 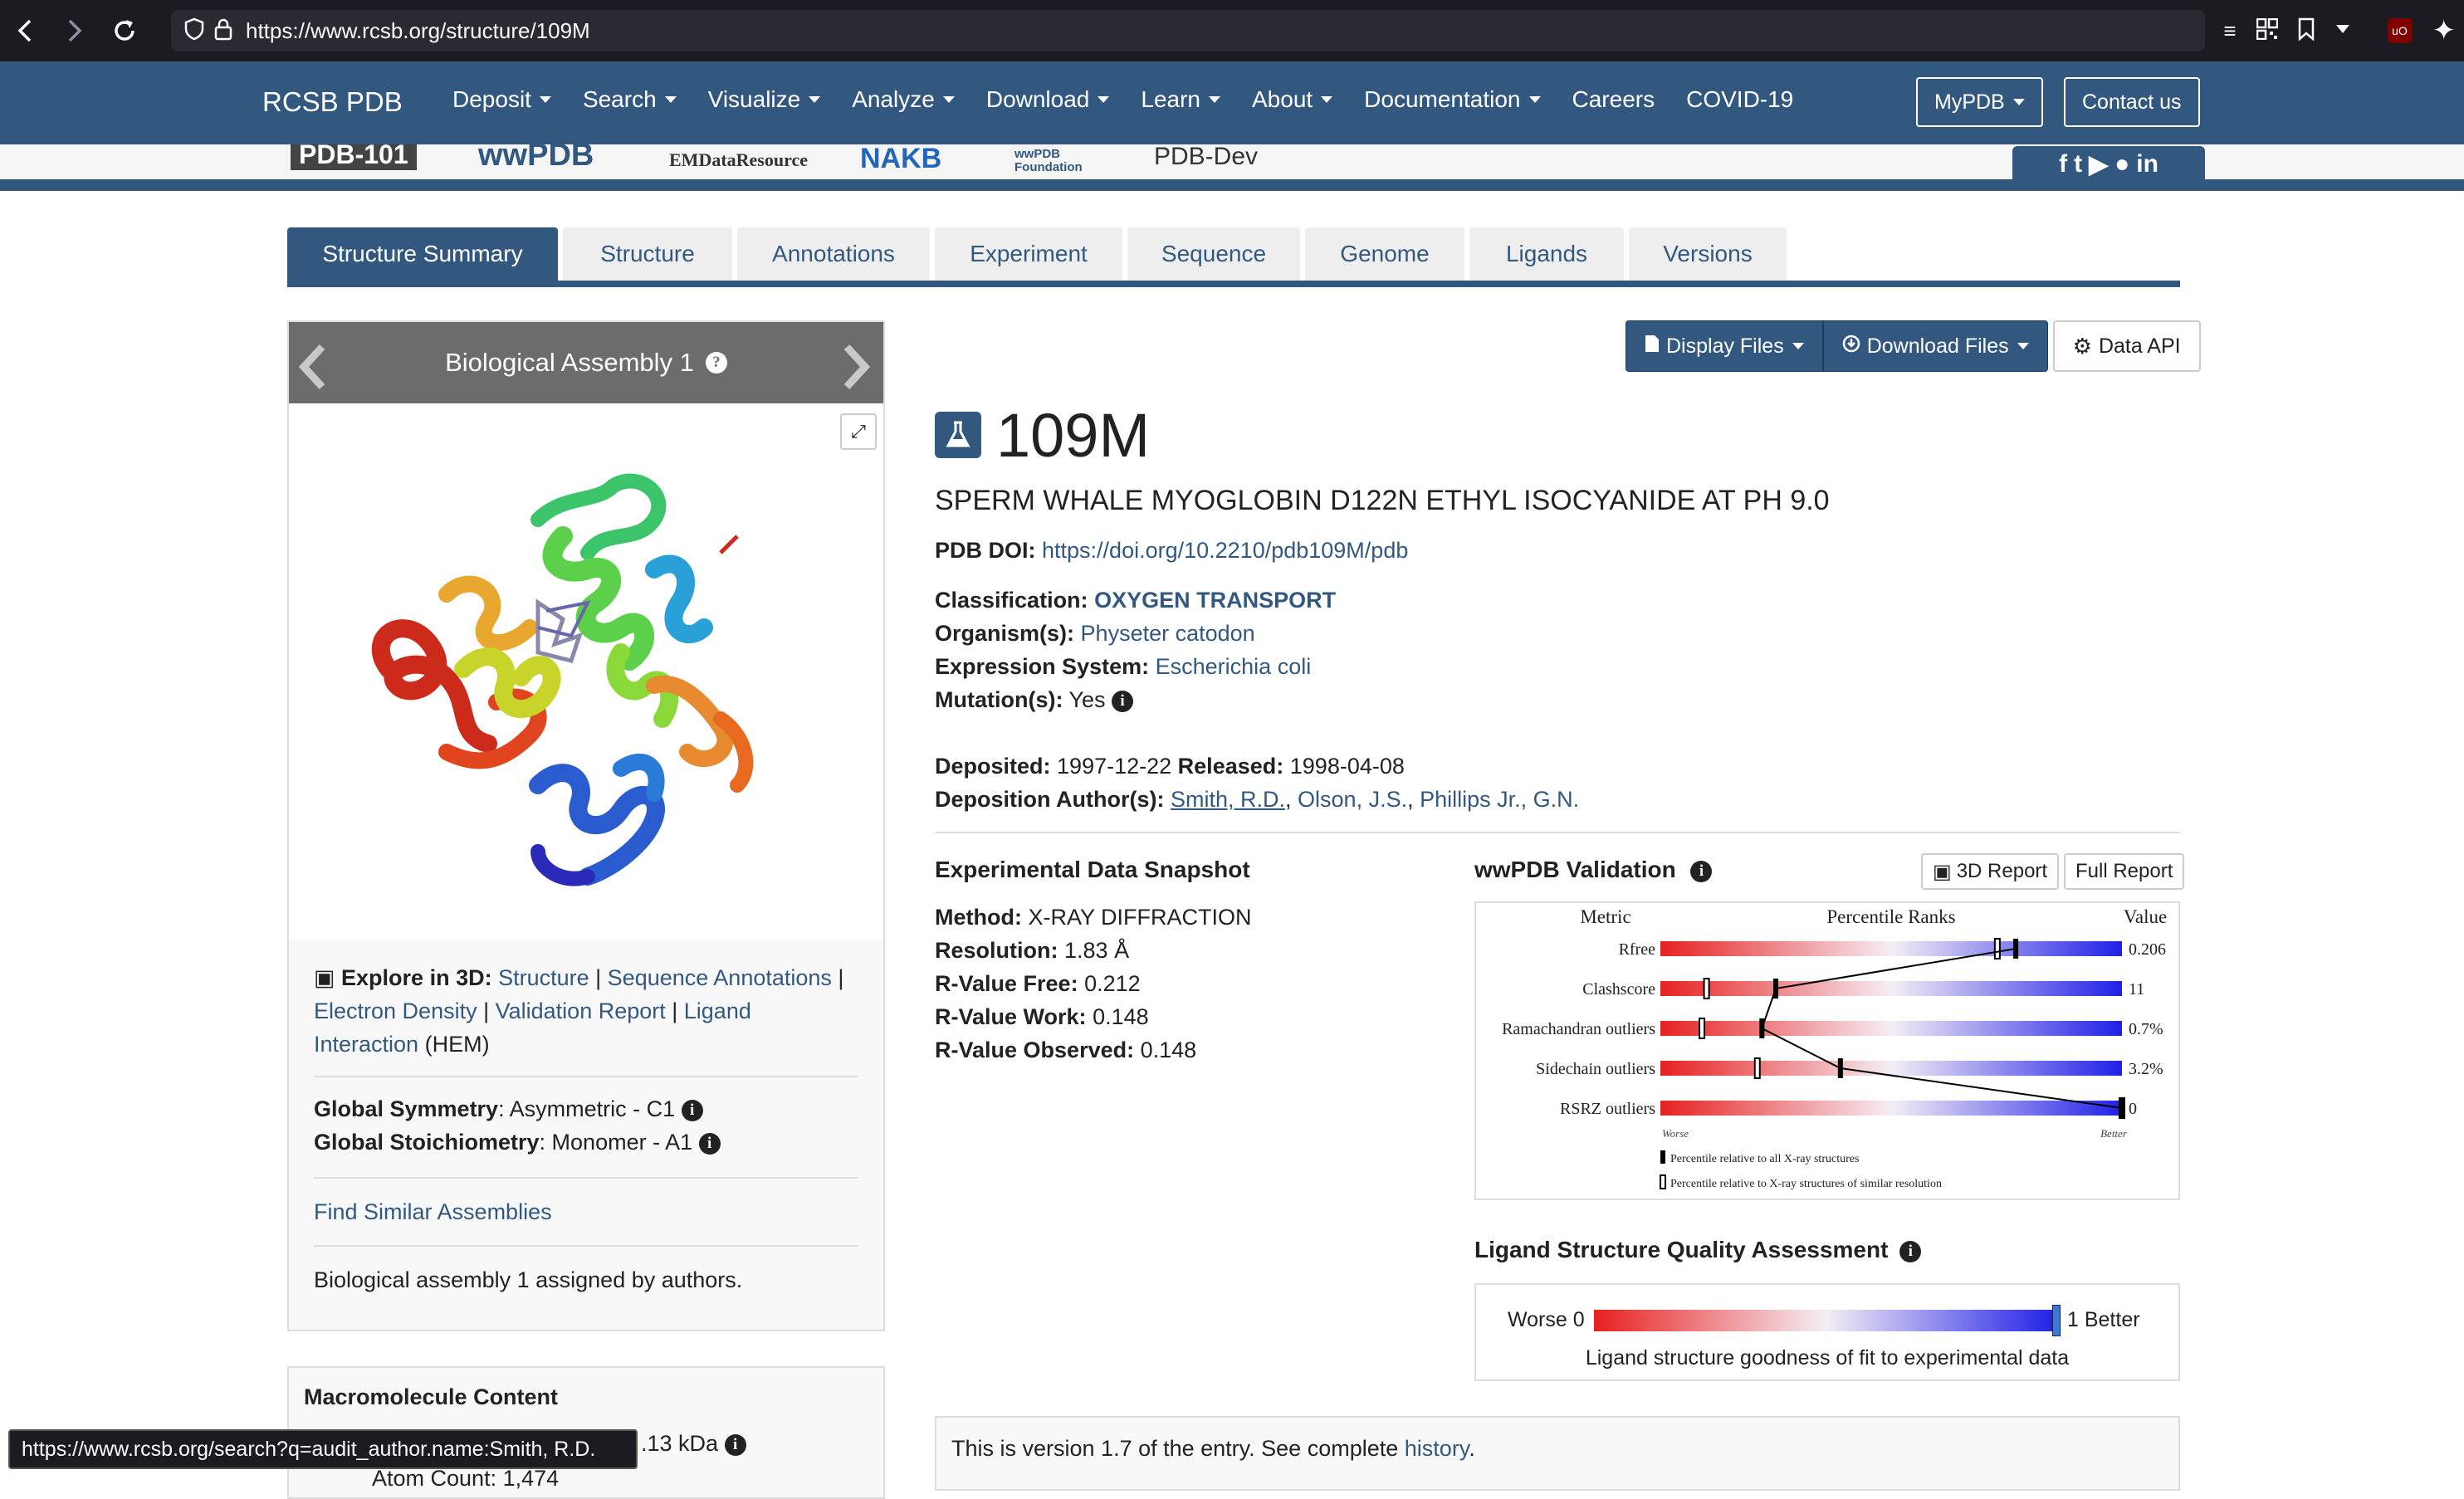 I want to click on menu-careers: Careers, so click(x=1614, y=100).